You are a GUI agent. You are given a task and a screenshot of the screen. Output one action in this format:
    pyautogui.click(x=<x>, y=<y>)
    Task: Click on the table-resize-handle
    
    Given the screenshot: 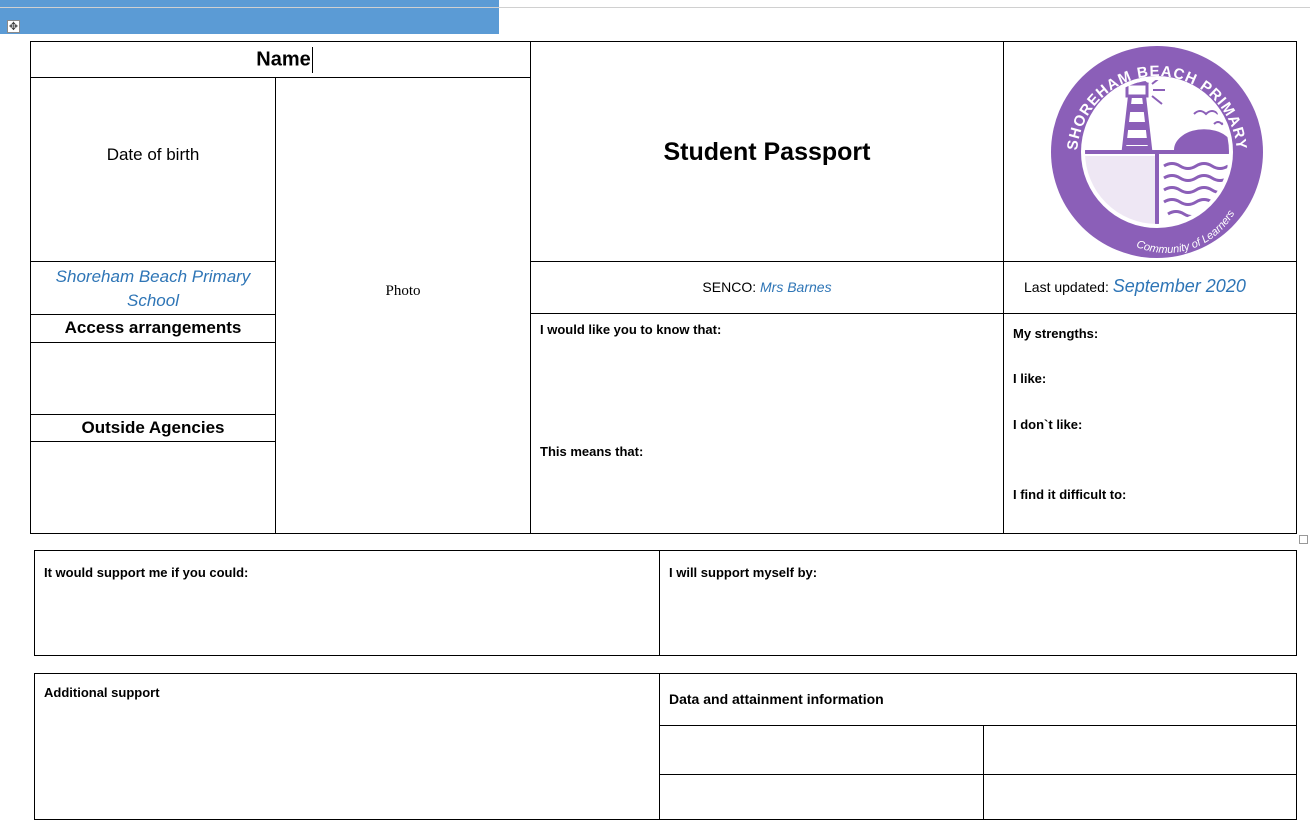 What is the action you would take?
    pyautogui.click(x=1303, y=539)
    